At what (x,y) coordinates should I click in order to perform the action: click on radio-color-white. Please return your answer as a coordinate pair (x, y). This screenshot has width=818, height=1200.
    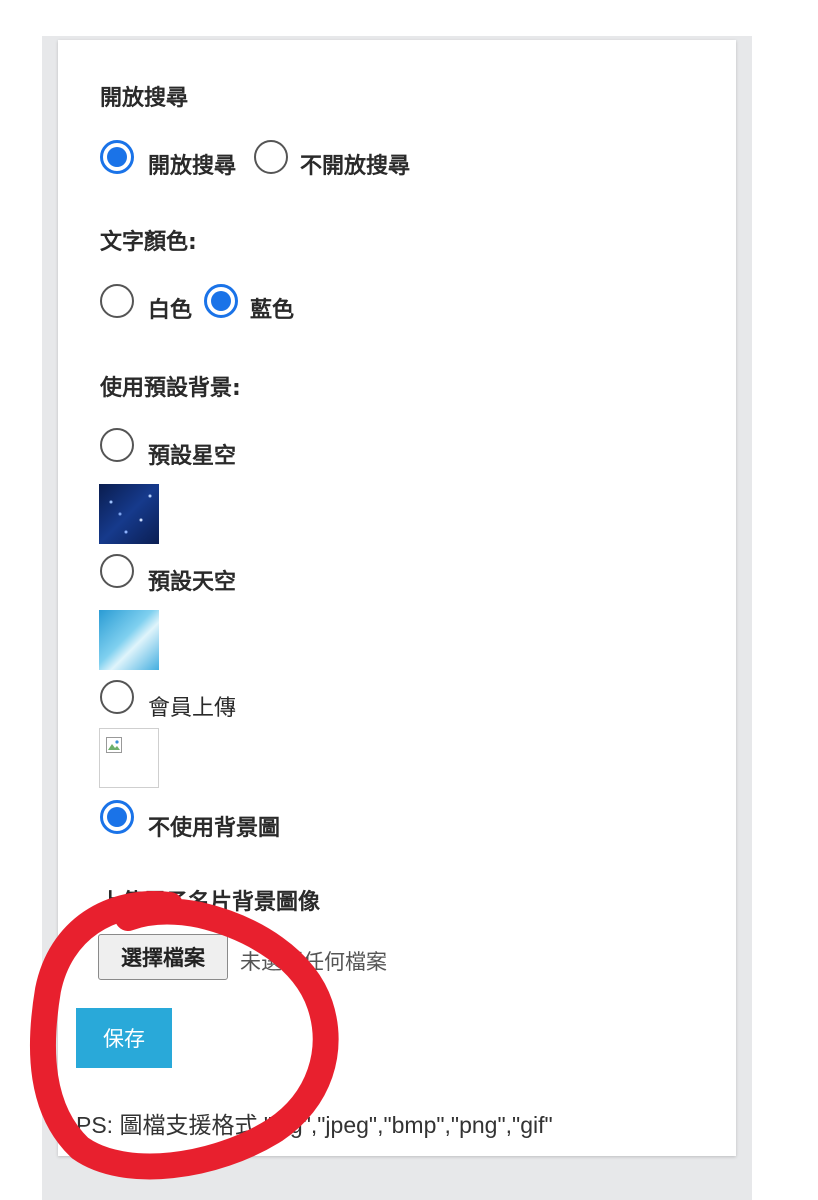
    Looking at the image, I should click on (117, 301).